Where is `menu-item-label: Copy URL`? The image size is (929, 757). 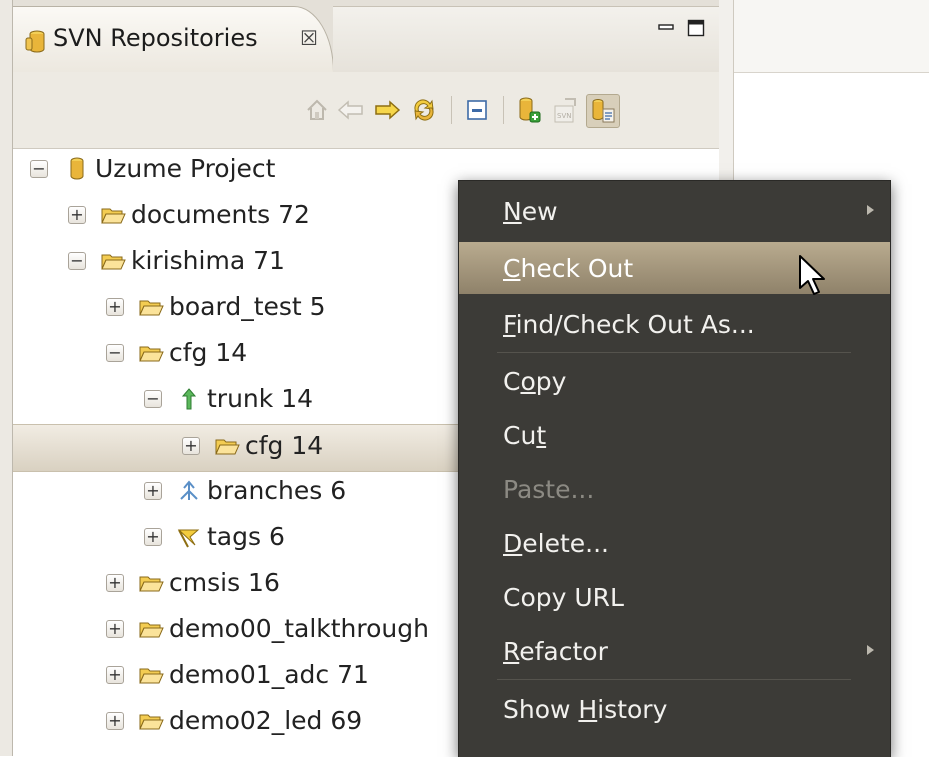
menu-item-label: Copy URL is located at coordinates (563, 597).